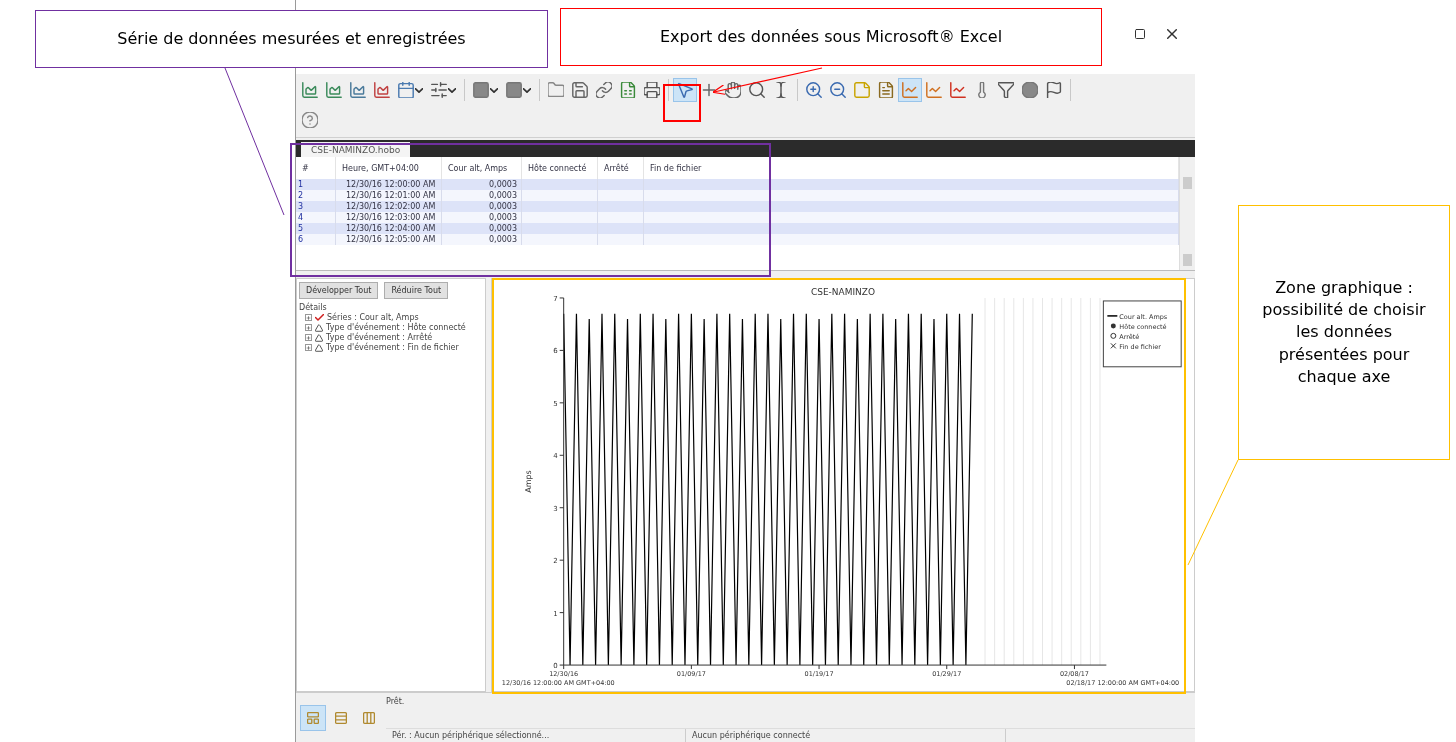 This screenshot has height=742, width=1456. Describe the element at coordinates (310, 120) in the screenshot. I see `help-icon` at that location.